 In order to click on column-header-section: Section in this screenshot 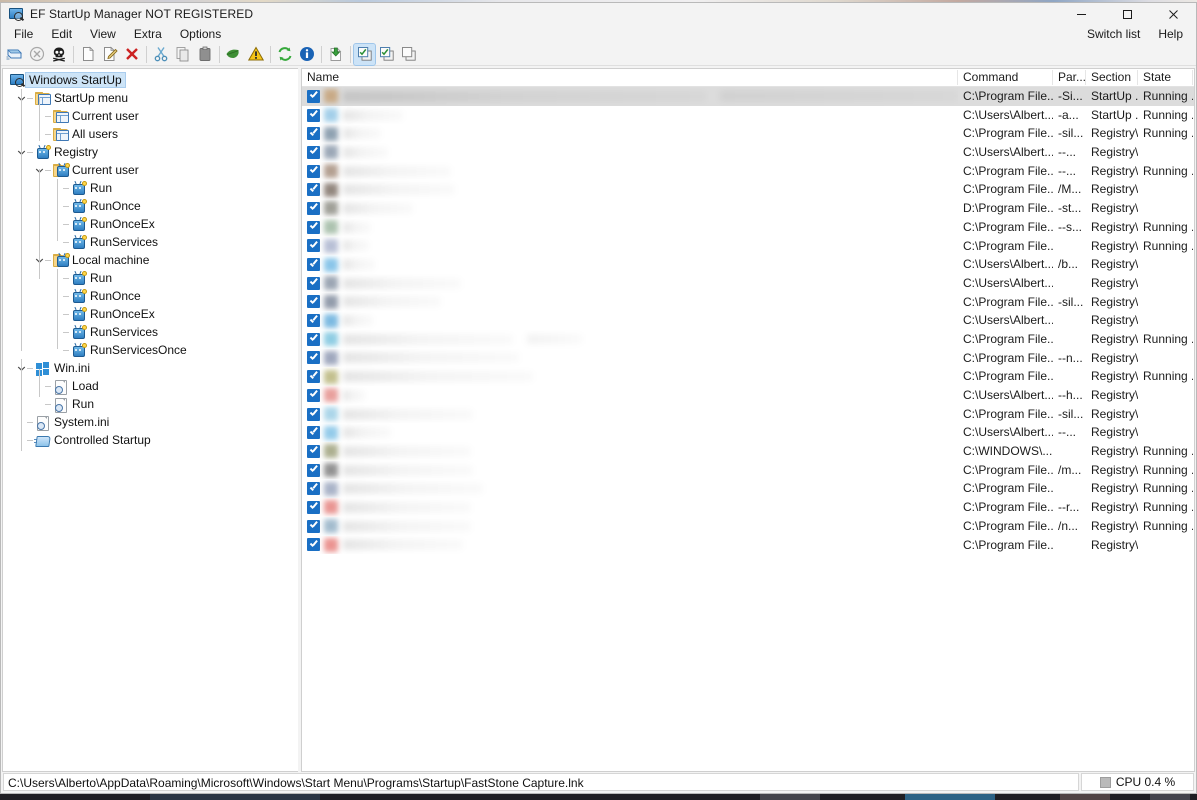, I will do `click(1112, 77)`.